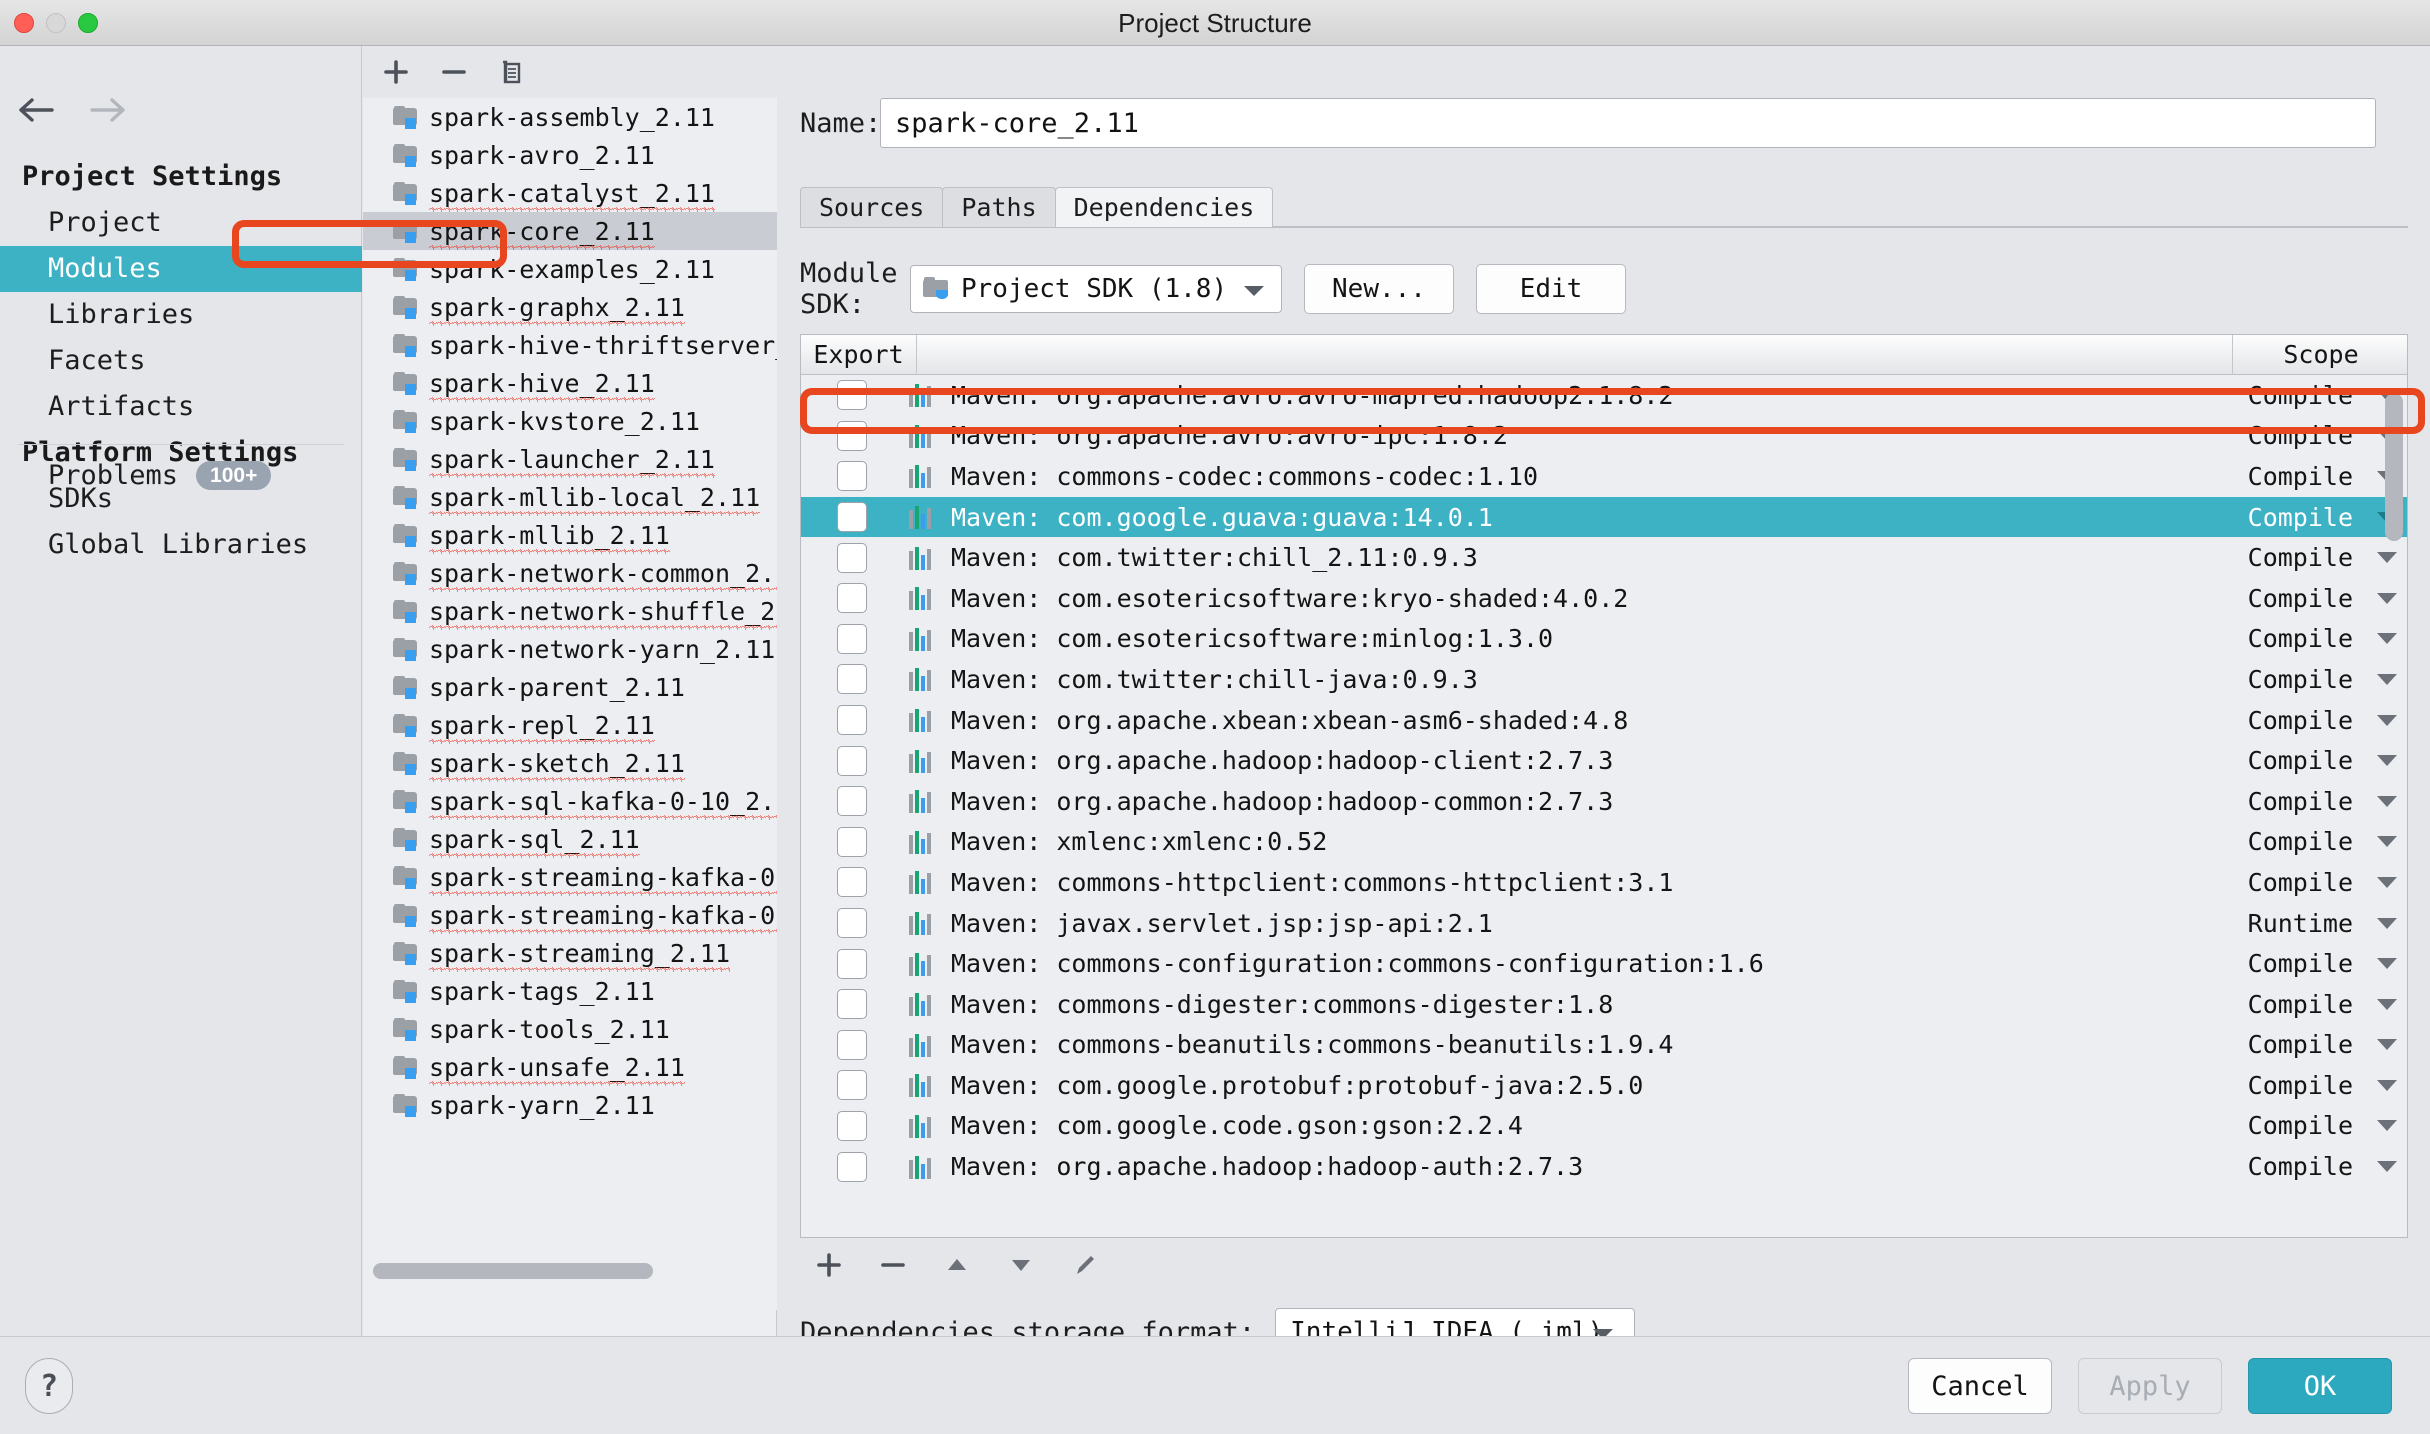 The image size is (2430, 1434). I want to click on module-list-item: spark-tools_2.11, so click(570, 1029).